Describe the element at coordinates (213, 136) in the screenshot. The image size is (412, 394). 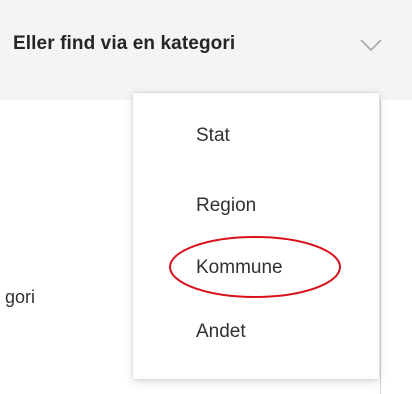
I see `menu-item-stat: Stat` at that location.